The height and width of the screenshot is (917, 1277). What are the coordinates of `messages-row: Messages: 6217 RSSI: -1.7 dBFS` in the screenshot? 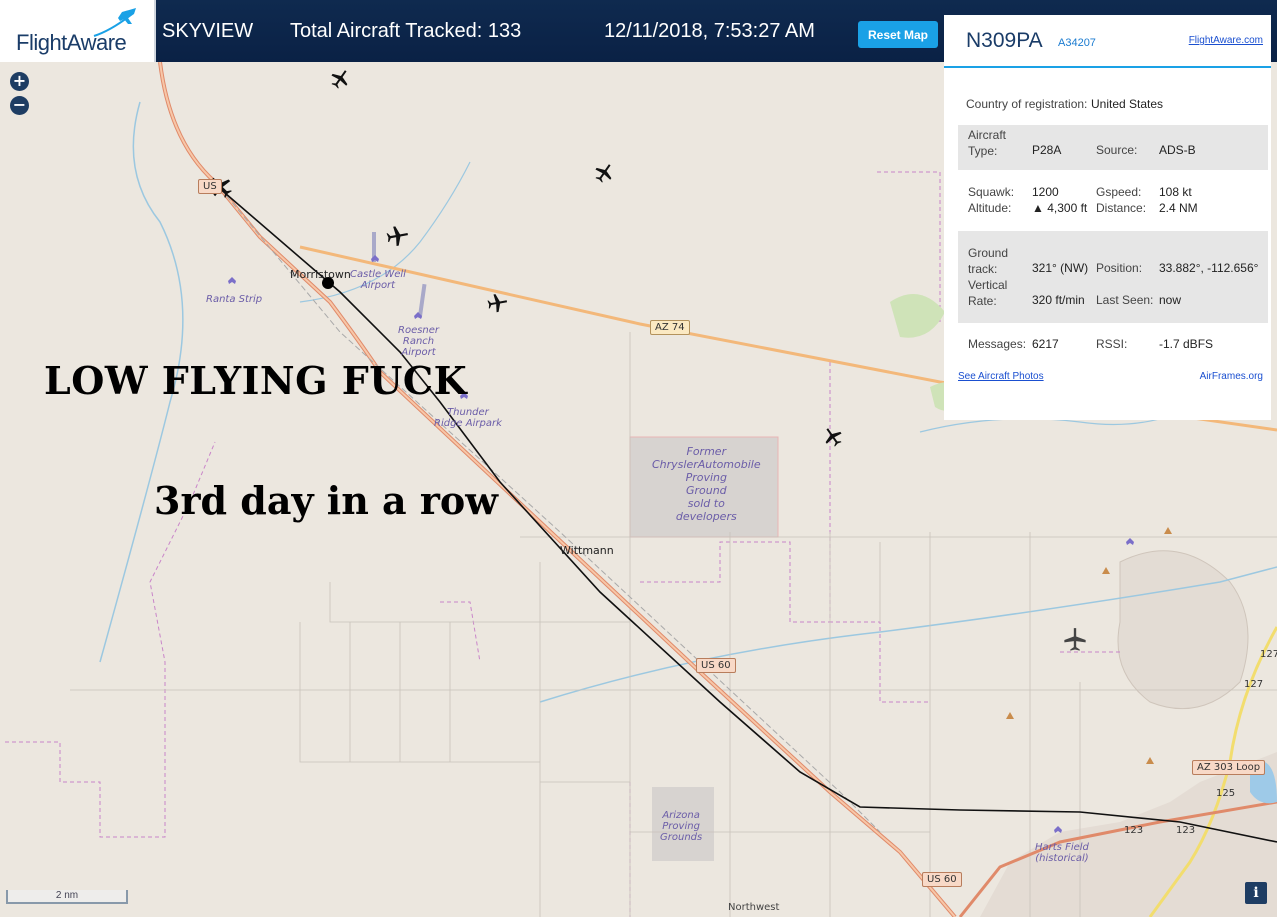 It's located at (1113, 346).